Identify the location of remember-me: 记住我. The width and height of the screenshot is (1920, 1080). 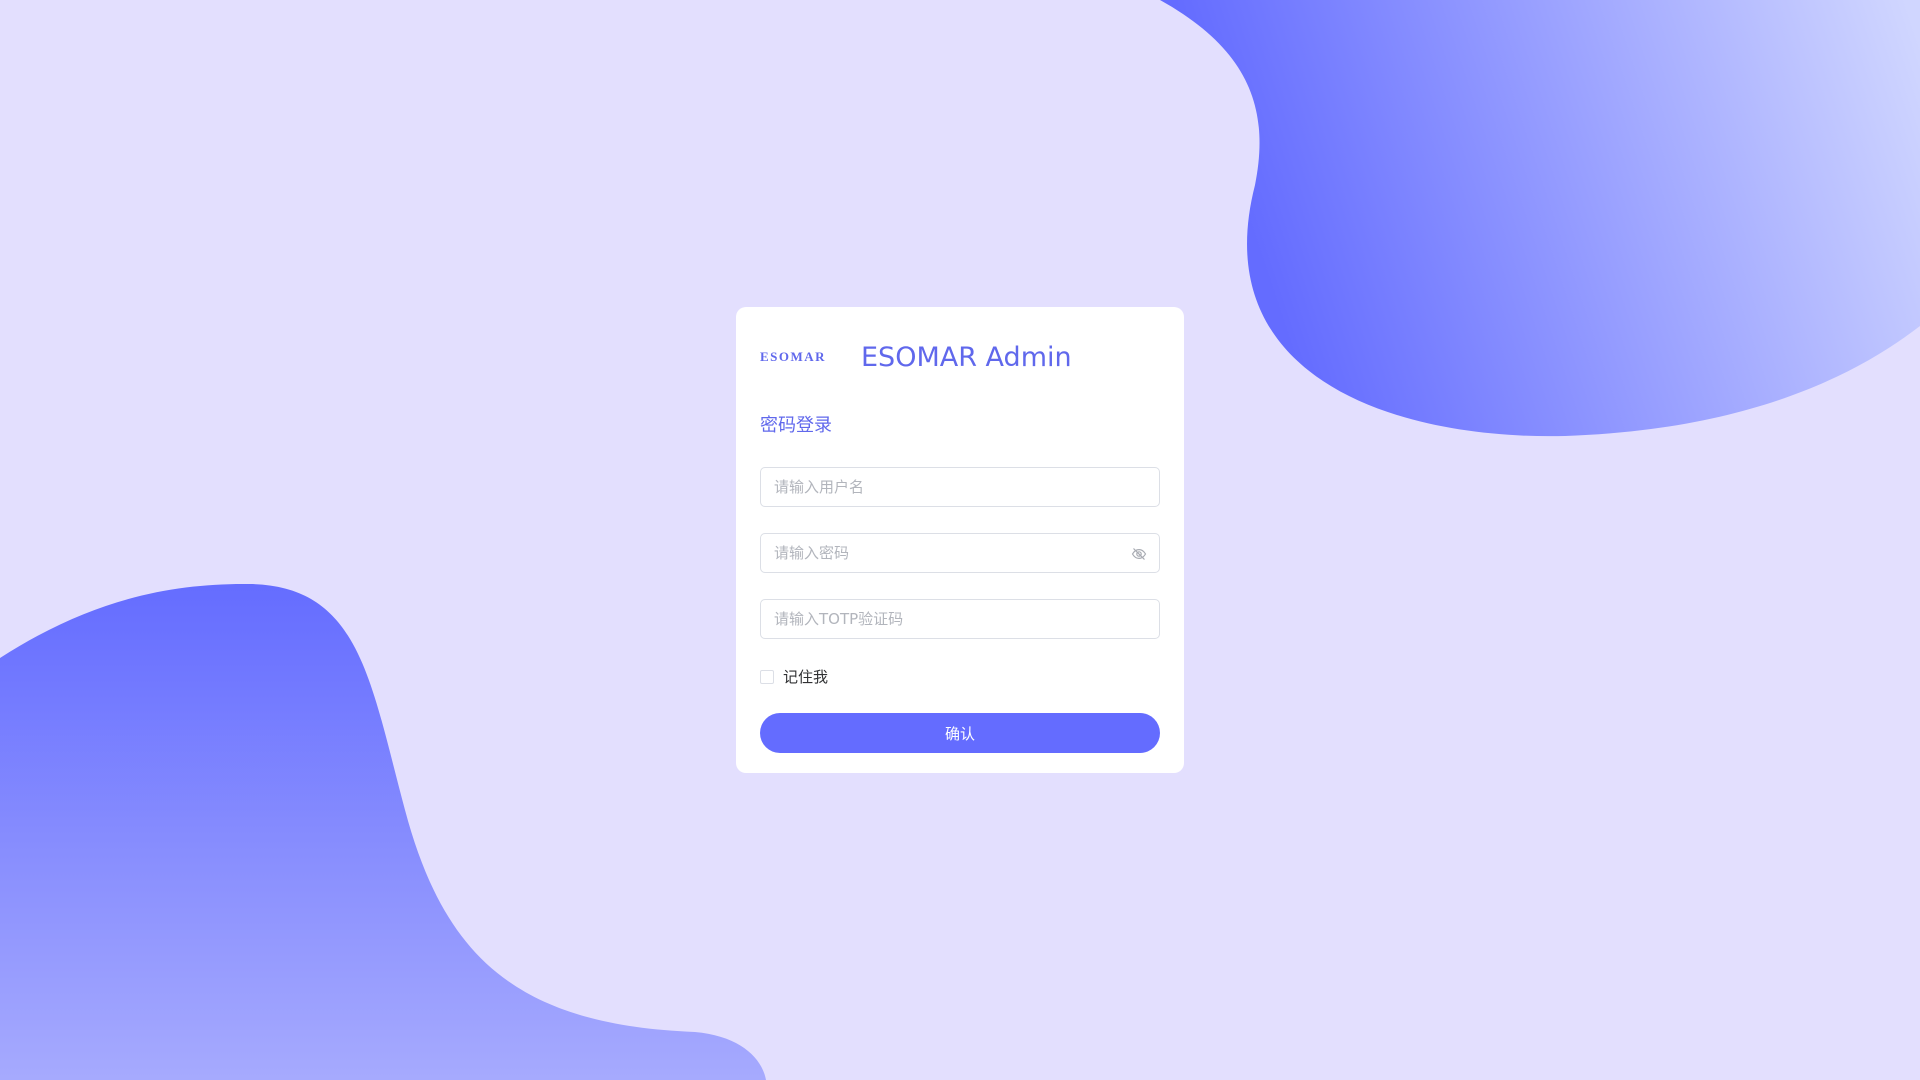
(794, 677).